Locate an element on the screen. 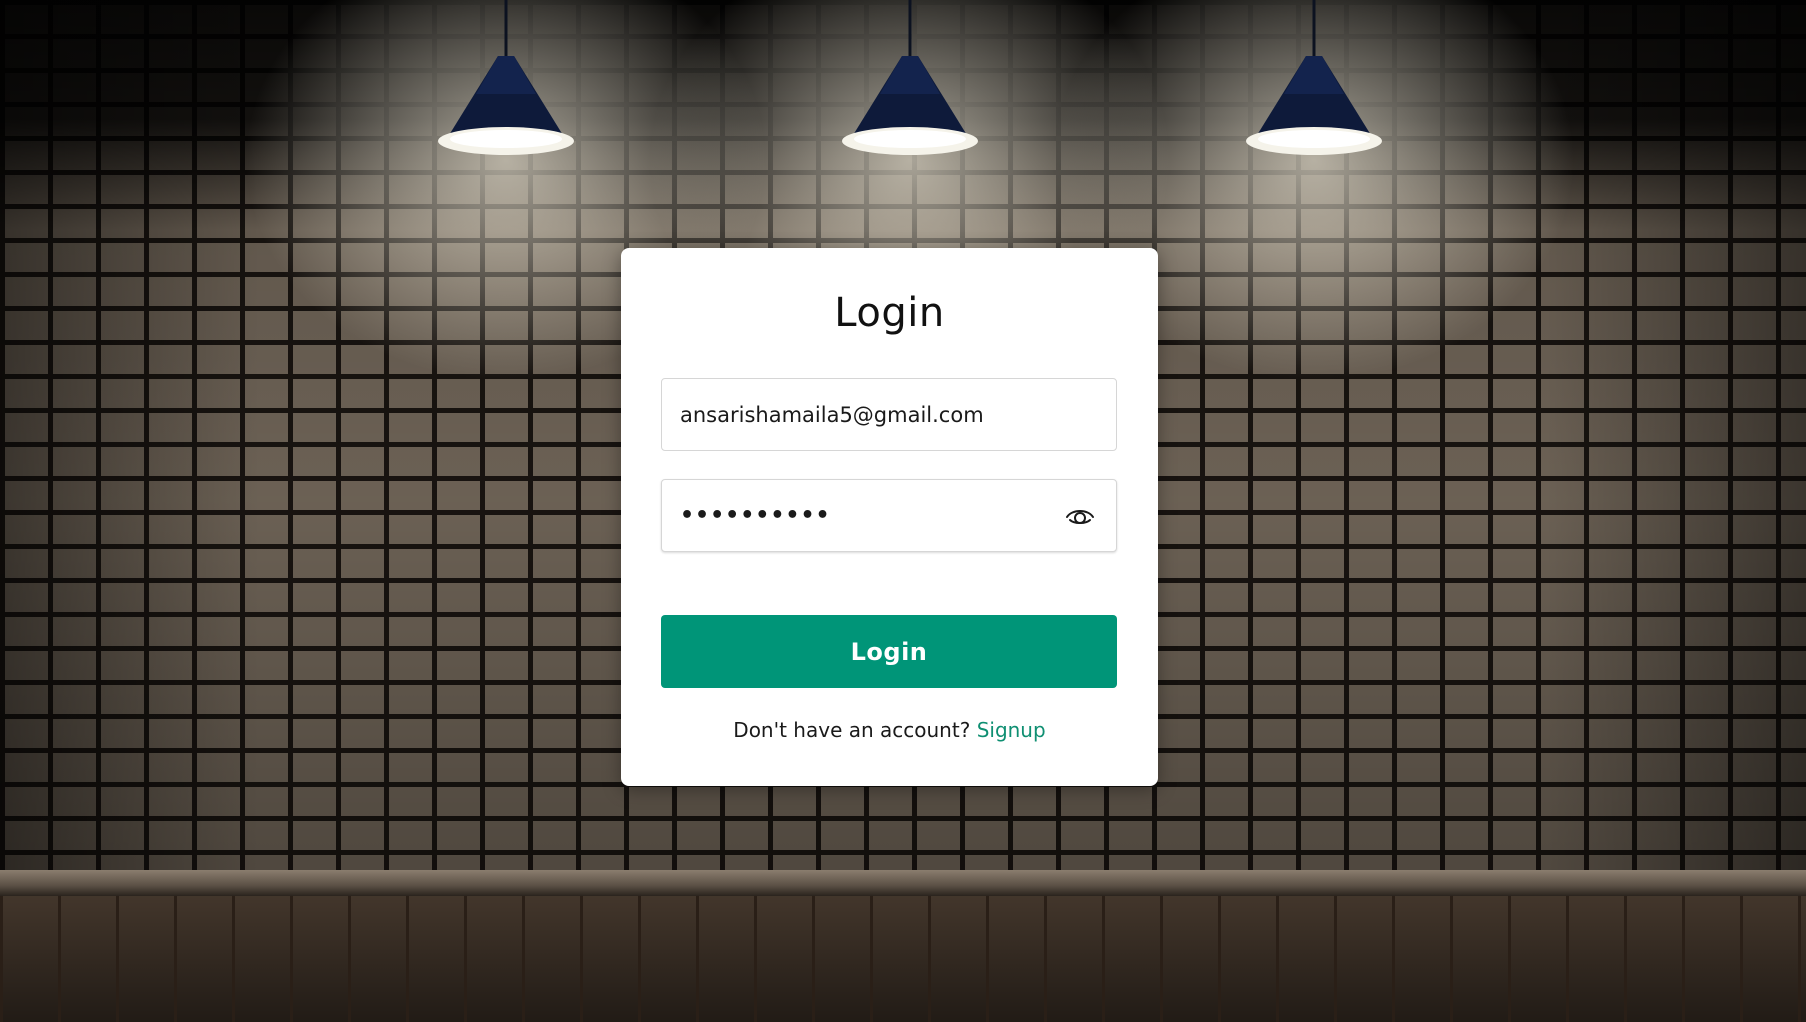  signup-link: Signup is located at coordinates (1011, 730).